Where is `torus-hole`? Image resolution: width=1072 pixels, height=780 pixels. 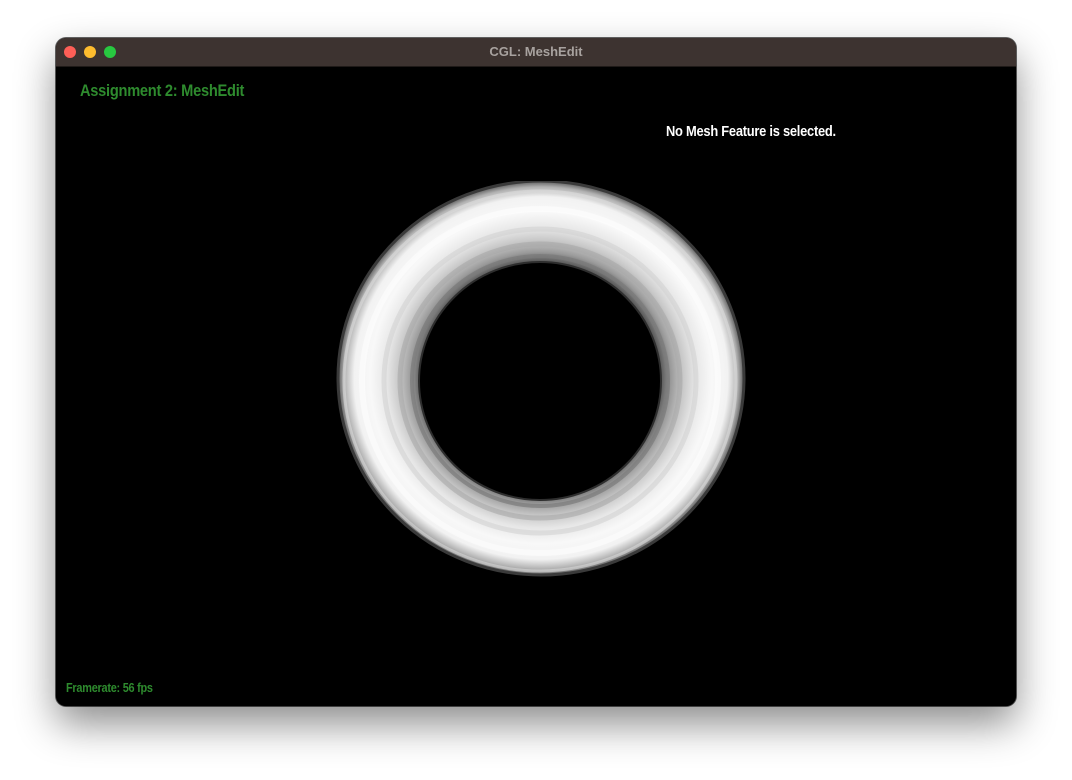
torus-hole is located at coordinates (540, 381).